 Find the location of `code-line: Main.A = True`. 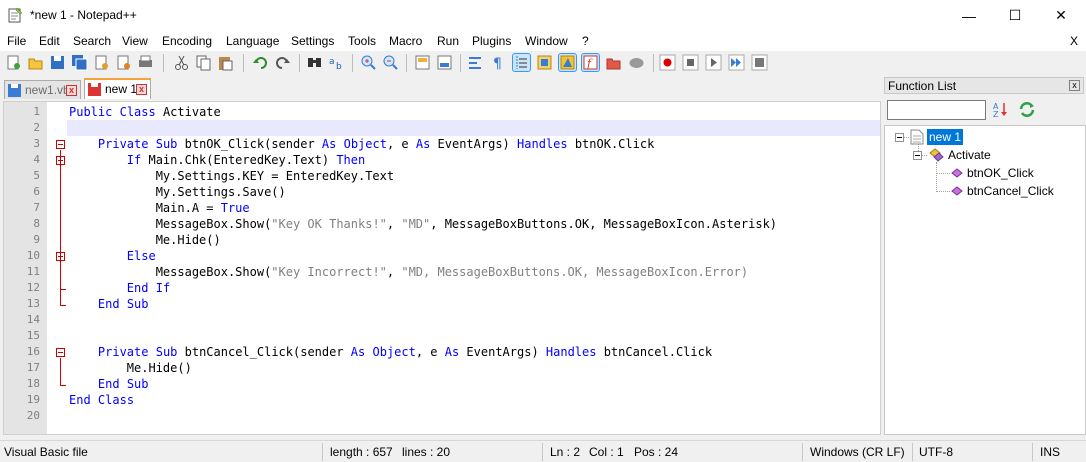

code-line: Main.A = True is located at coordinates (159, 208).